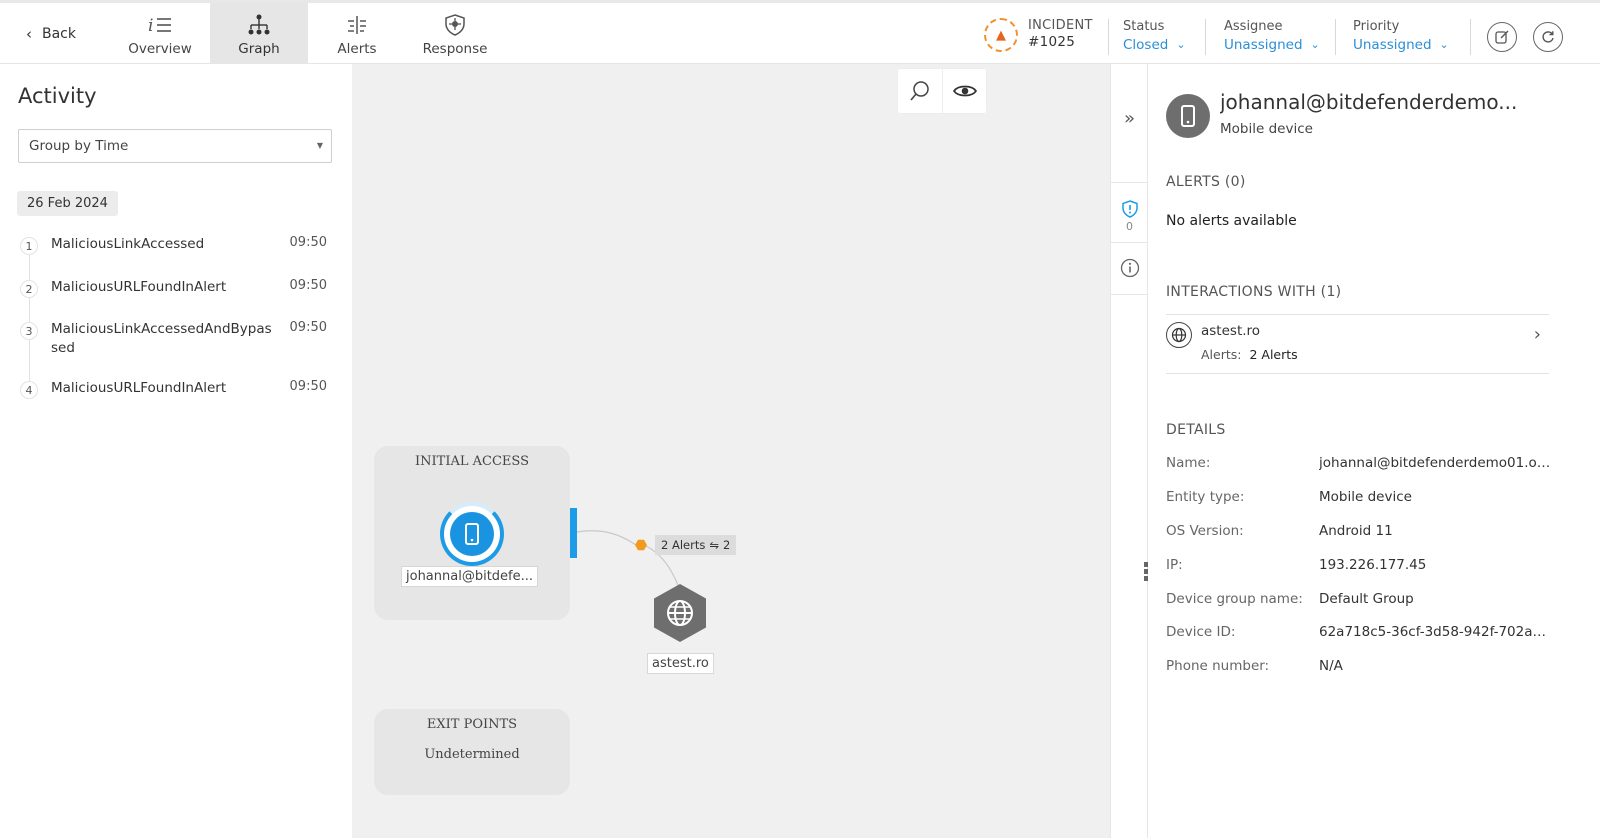 The image size is (1600, 838). What do you see at coordinates (472, 724) in the screenshot?
I see `exit-points-title: EXIT POINTS` at bounding box center [472, 724].